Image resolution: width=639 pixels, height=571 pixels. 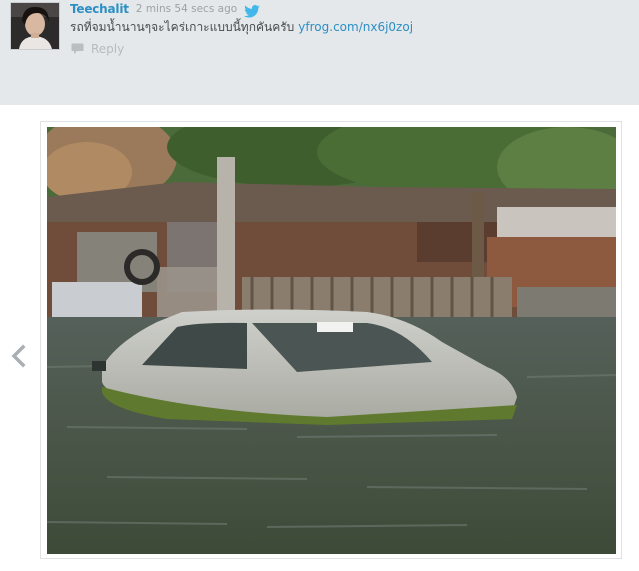 I want to click on timestamp: 2 mins 54 secs ago, so click(x=186, y=9).